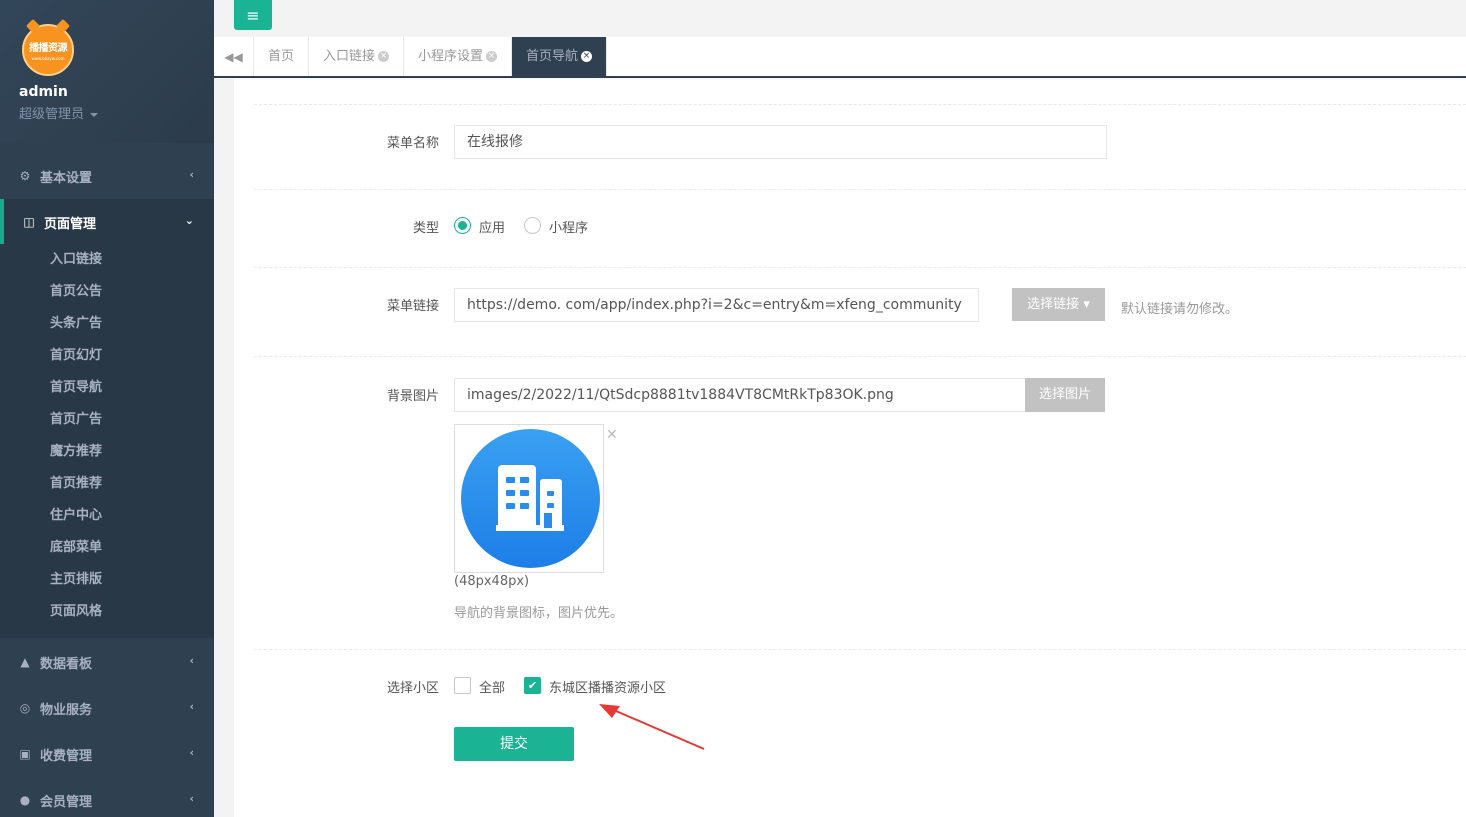 Image resolution: width=1466 pixels, height=817 pixels. What do you see at coordinates (462, 225) in the screenshot?
I see `type-radio-app` at bounding box center [462, 225].